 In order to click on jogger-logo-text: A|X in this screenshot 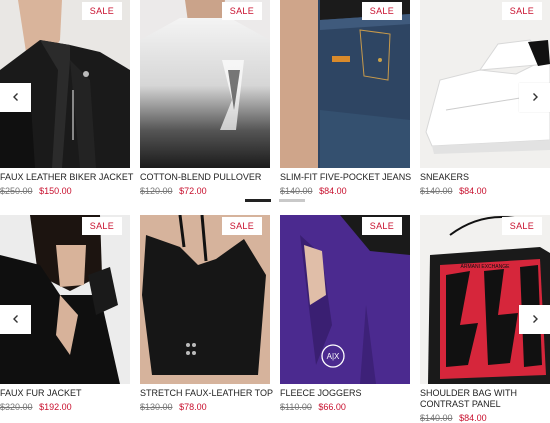, I will do `click(333, 356)`.